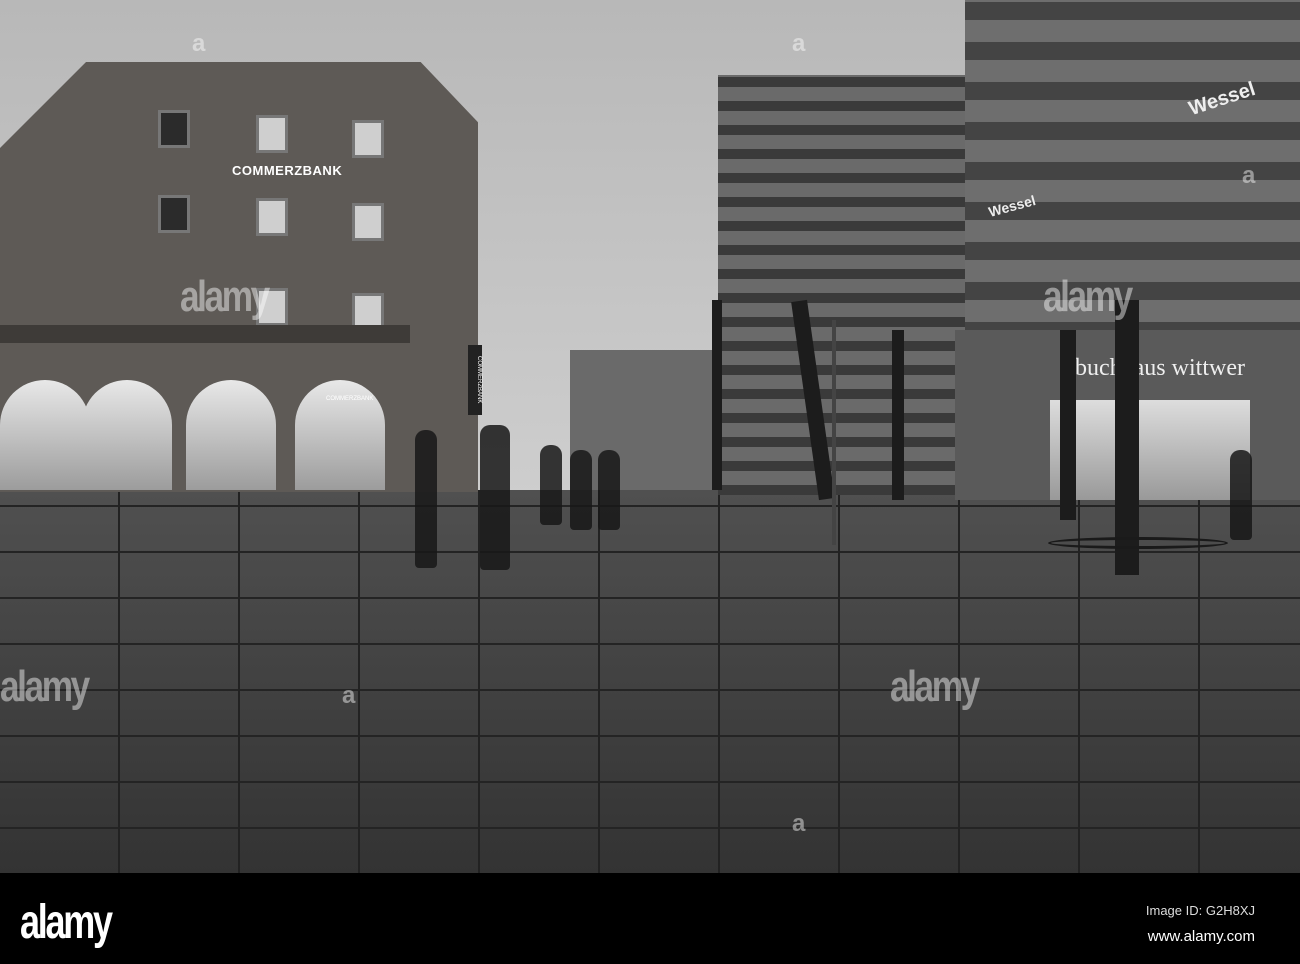 This screenshot has height=964, width=1300. What do you see at coordinates (1160, 368) in the screenshot?
I see `bookstore-sign: buchhaus wittwer` at bounding box center [1160, 368].